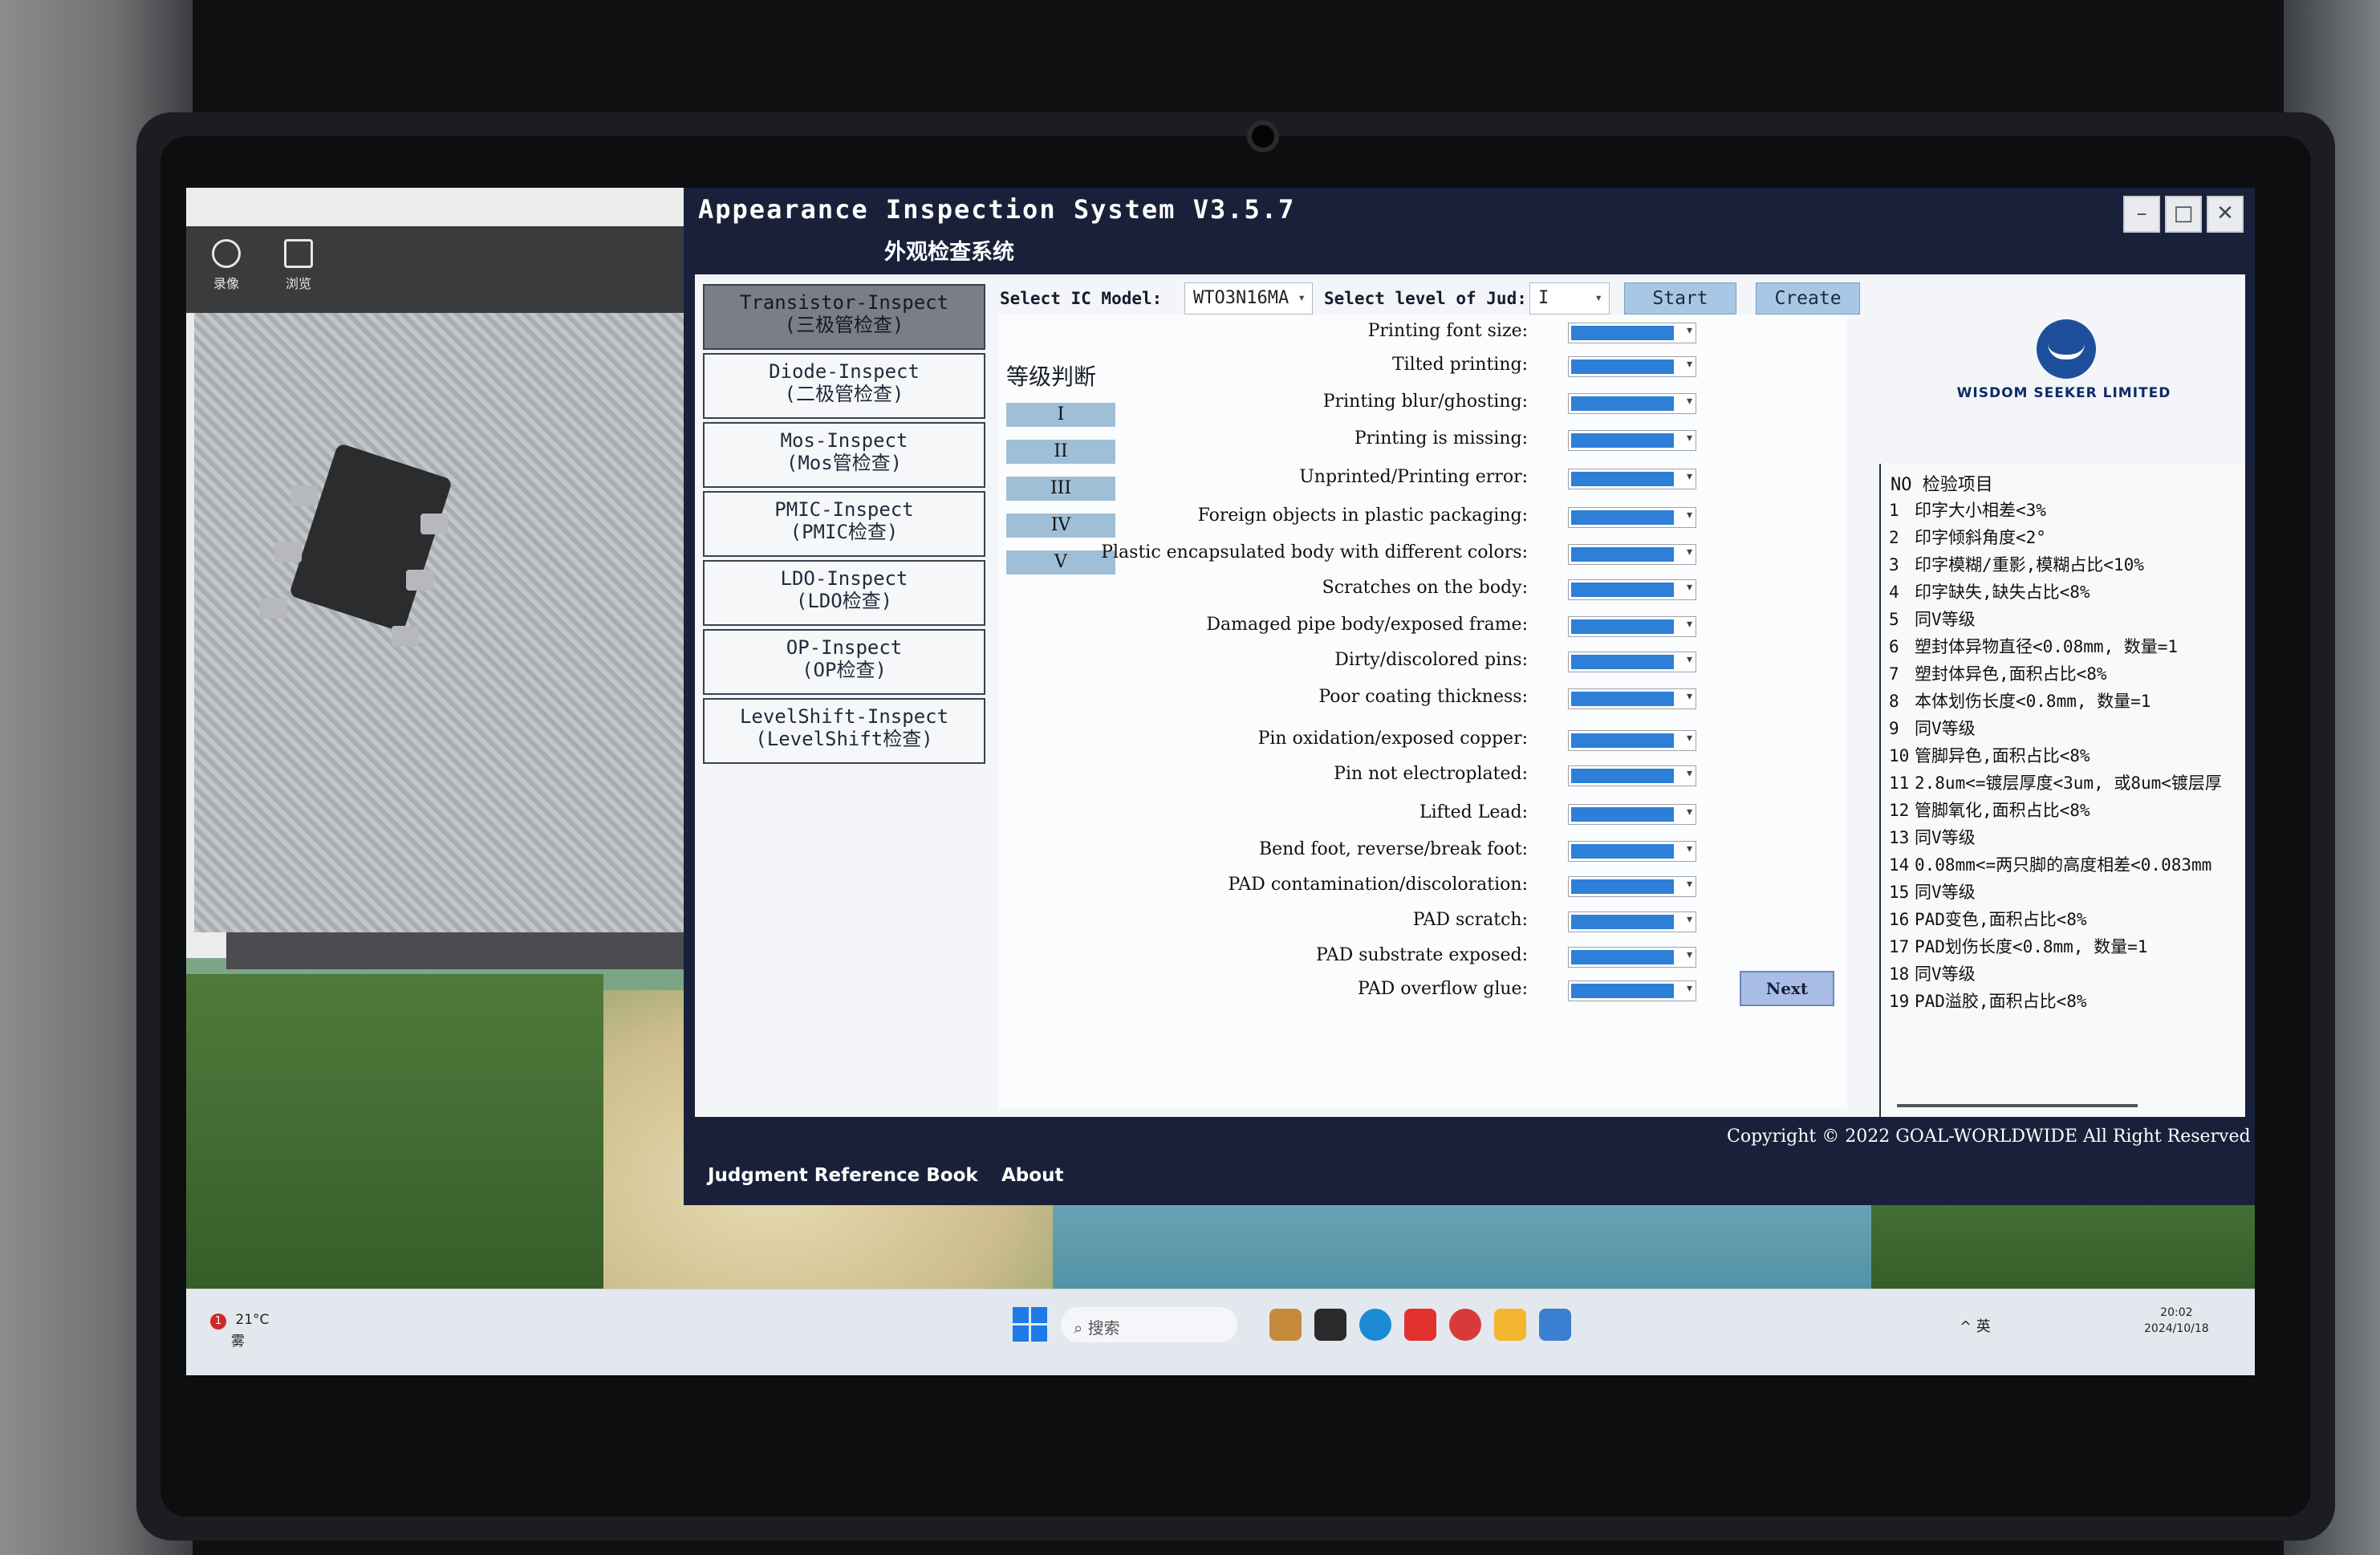 The image size is (2380, 1555). I want to click on about-link: About, so click(1032, 1175).